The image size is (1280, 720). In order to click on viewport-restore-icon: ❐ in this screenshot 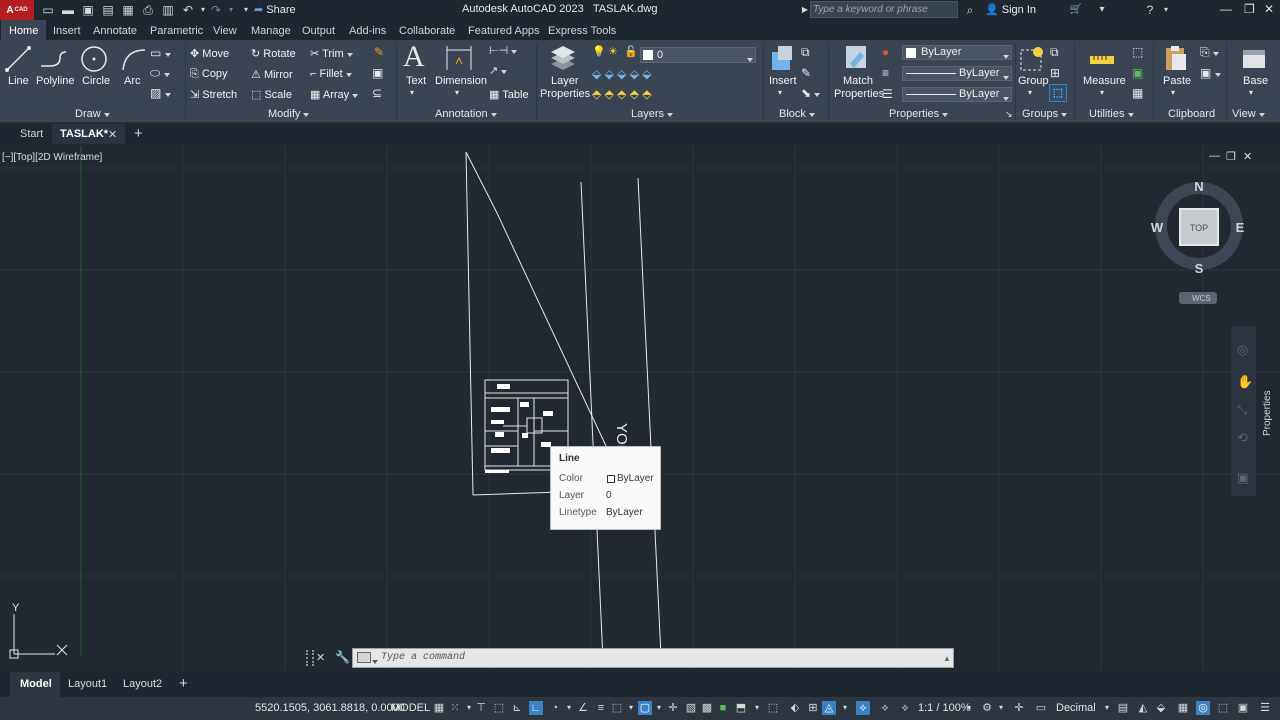, I will do `click(1231, 156)`.